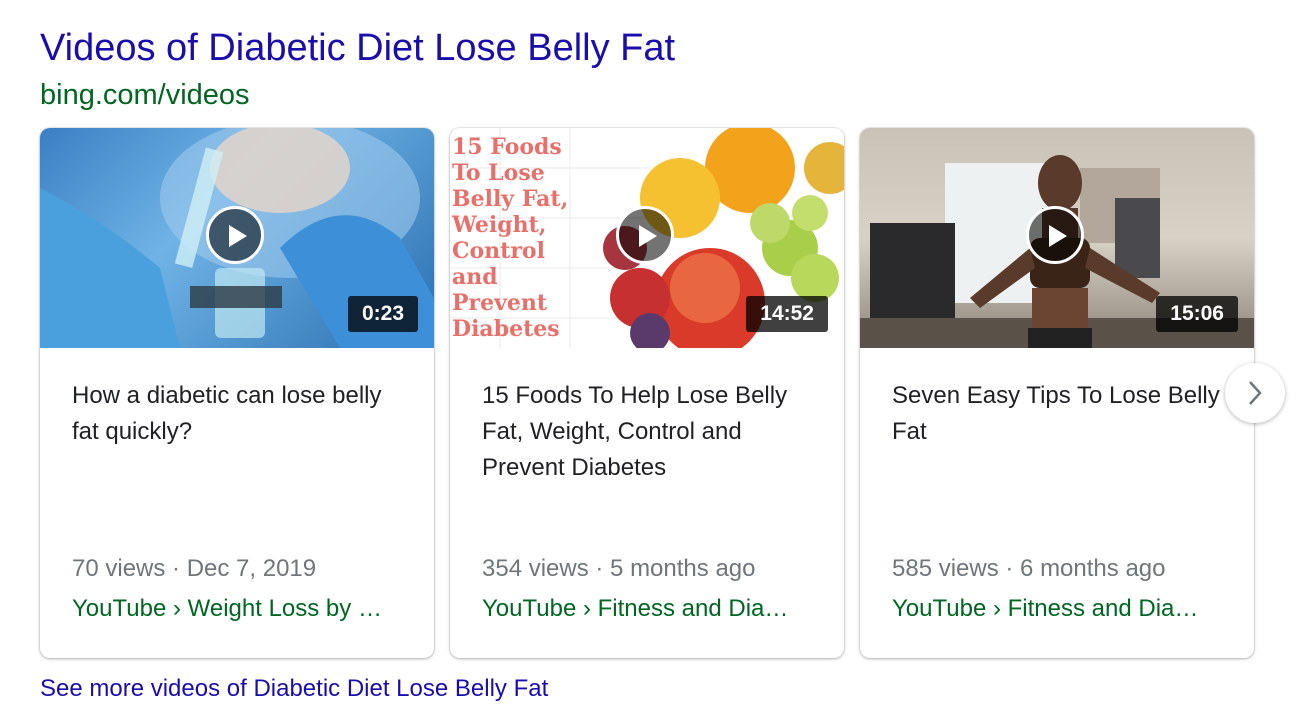  I want to click on video-thumbnail: 0:23, so click(237, 238).